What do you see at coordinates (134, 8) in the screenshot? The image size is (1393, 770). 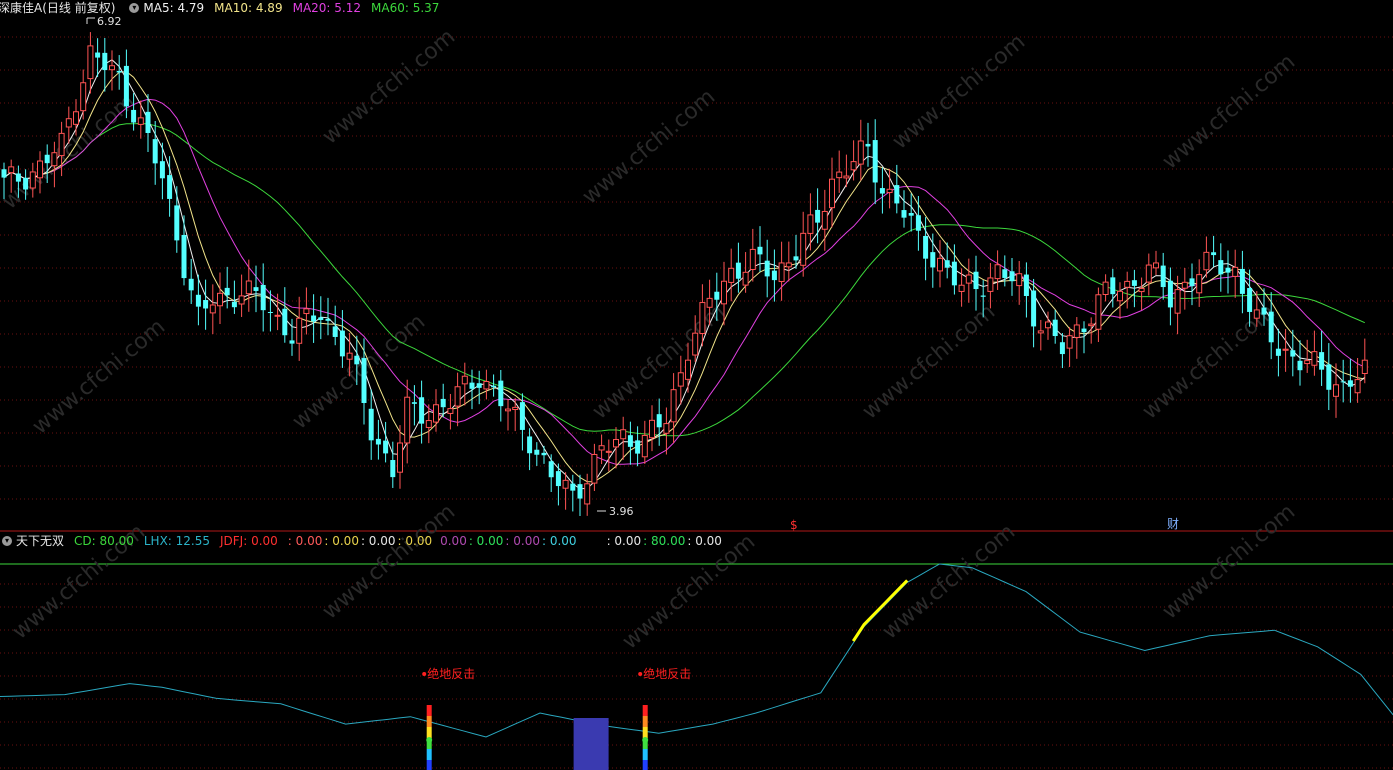 I see `settings-circle-icon: ▾` at bounding box center [134, 8].